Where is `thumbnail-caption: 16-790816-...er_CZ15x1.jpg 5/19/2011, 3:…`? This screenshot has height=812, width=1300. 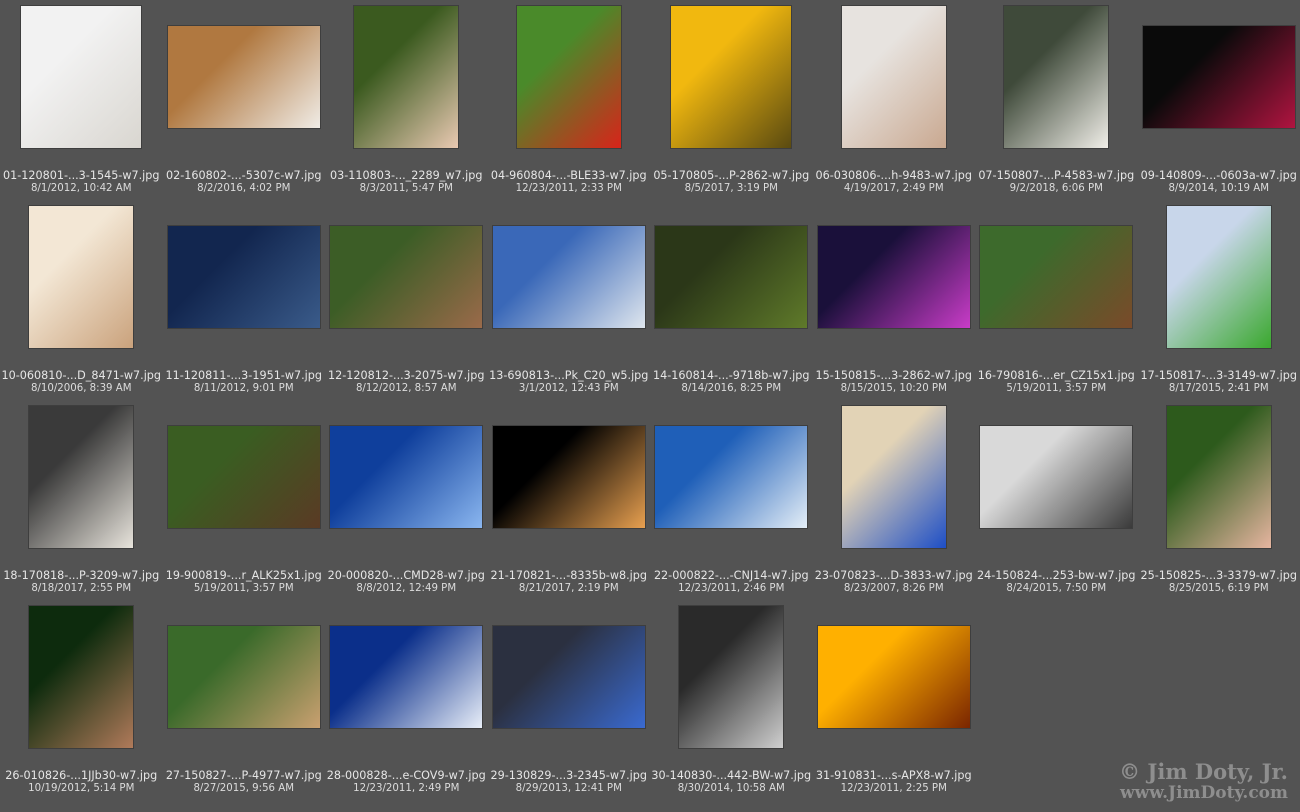 thumbnail-caption: 16-790816-...er_CZ15x1.jpg 5/19/2011, 3:… is located at coordinates (1056, 382).